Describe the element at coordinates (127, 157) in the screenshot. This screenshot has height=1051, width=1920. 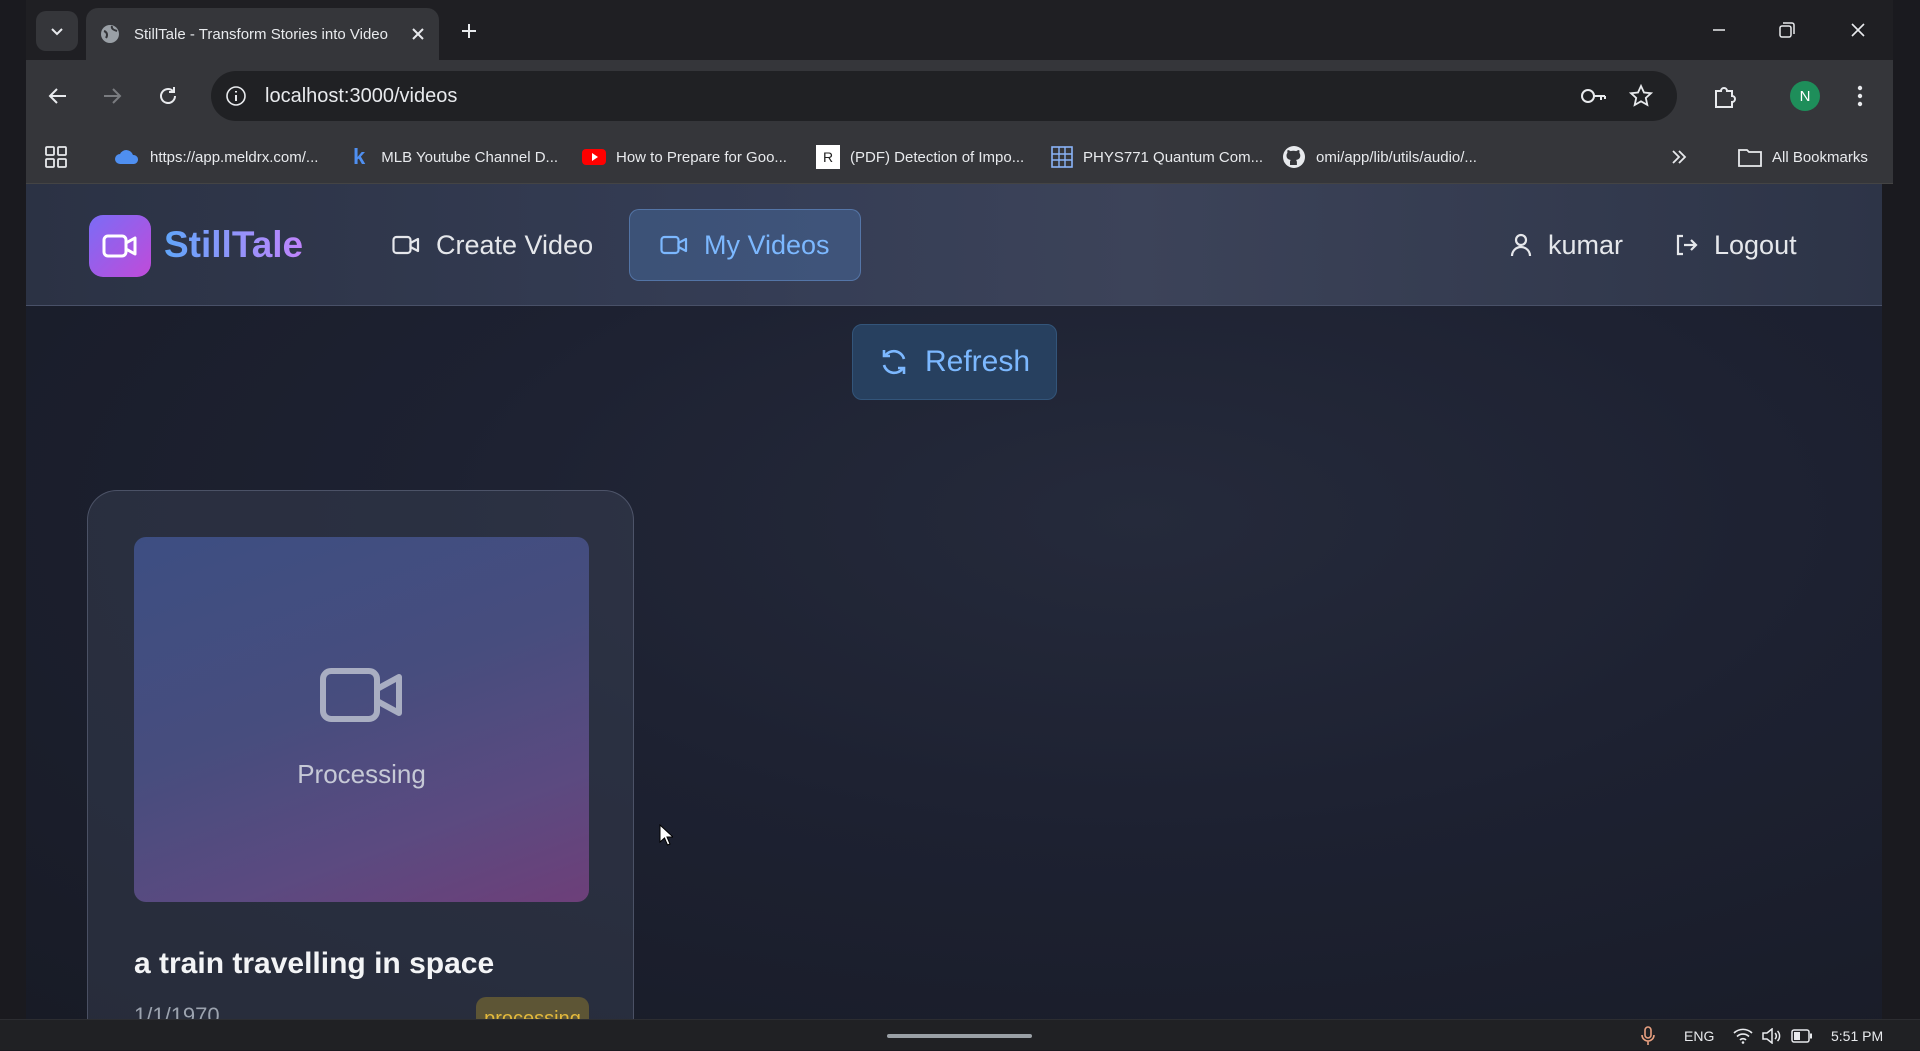
I see `cloud-icon` at that location.